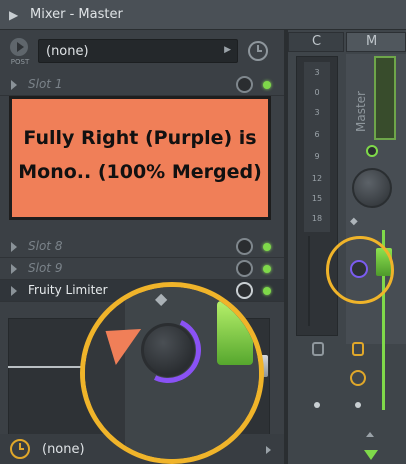 The width and height of the screenshot is (406, 464). I want to click on post-button: POST, so click(20, 53).